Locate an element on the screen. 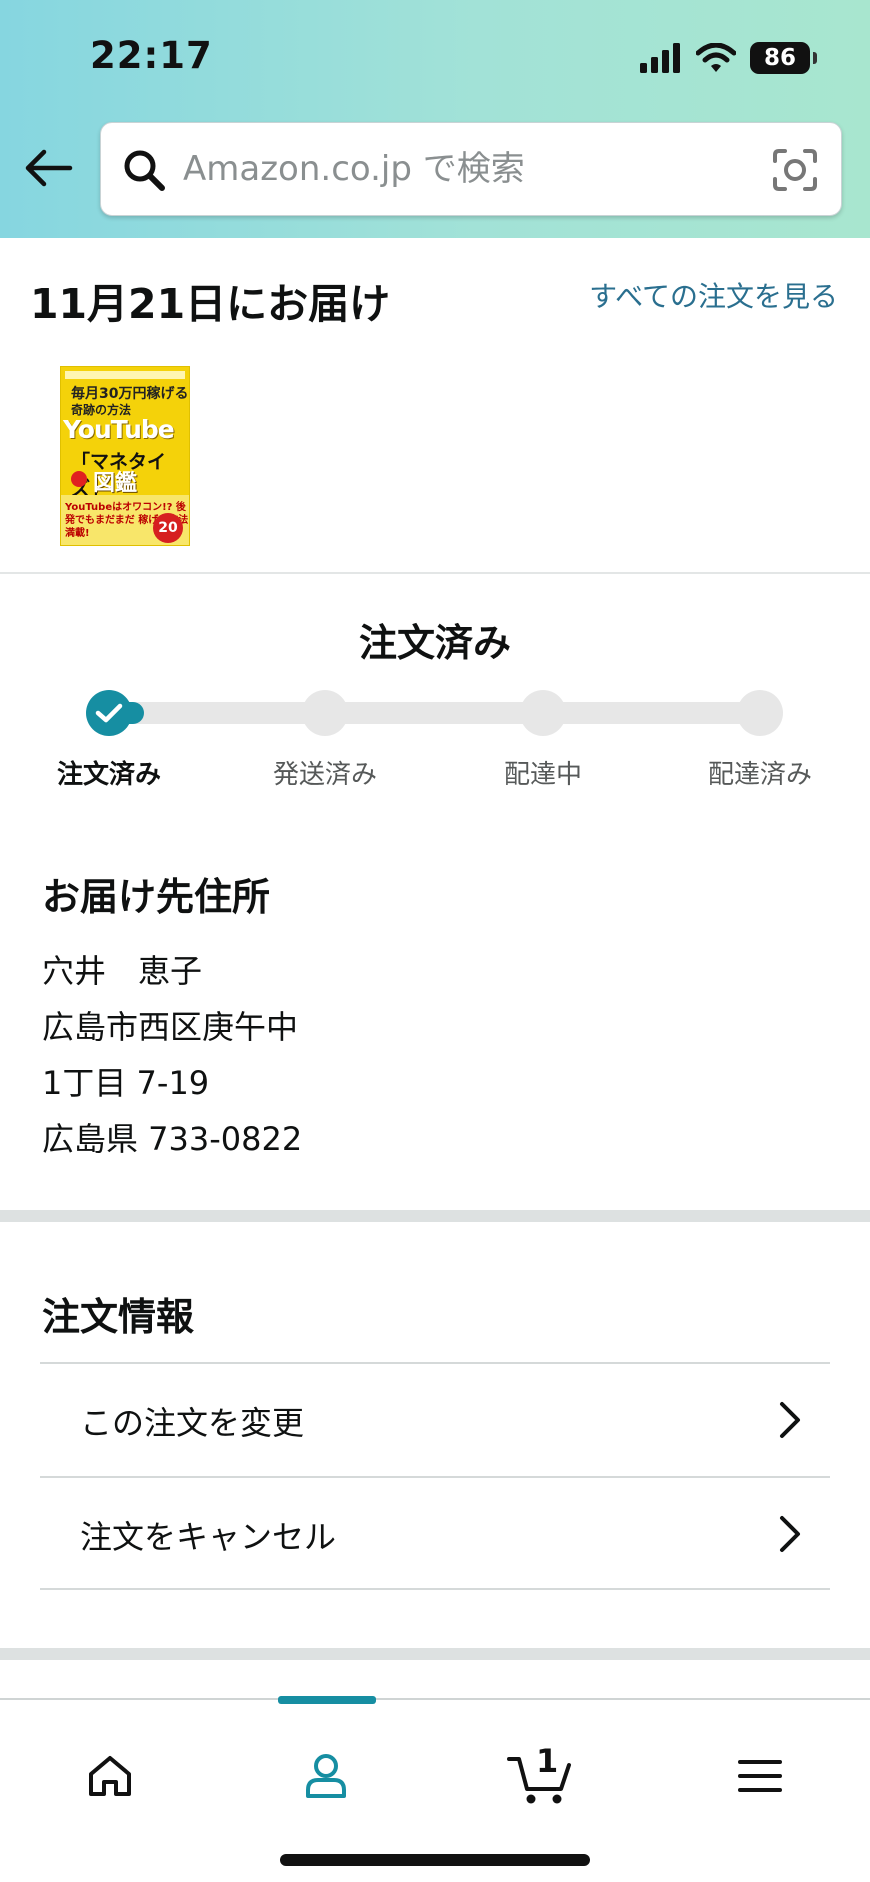 The image size is (870, 1882). cover-play-icon is located at coordinates (79, 479).